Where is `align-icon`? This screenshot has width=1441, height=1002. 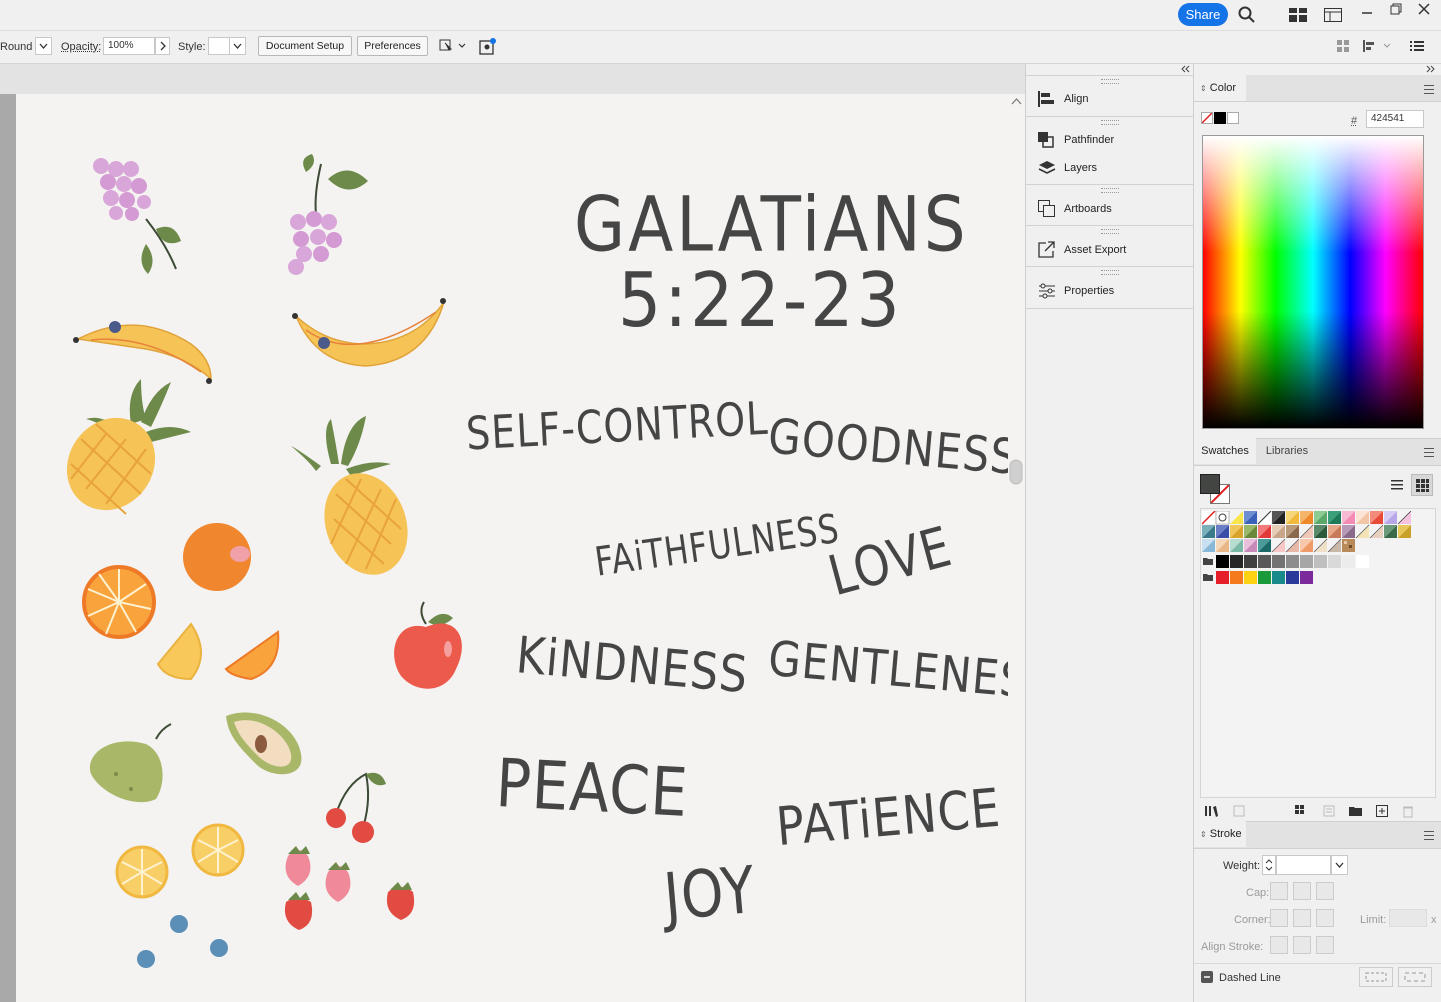
align-icon is located at coordinates (1046, 99).